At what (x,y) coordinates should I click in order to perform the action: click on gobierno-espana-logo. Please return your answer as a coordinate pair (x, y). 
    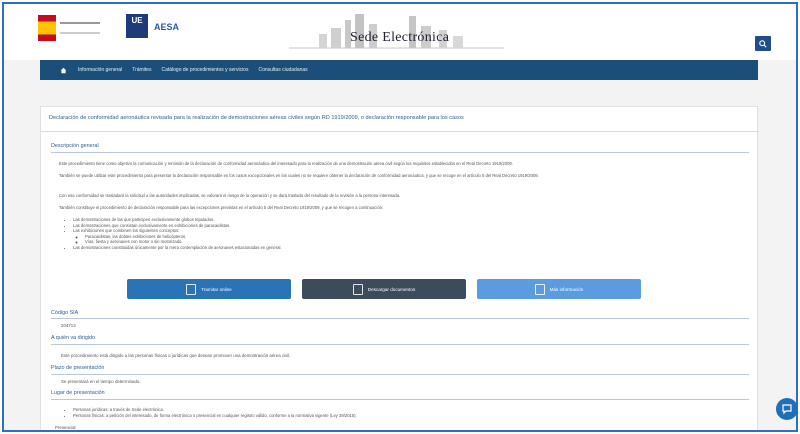
    Looking at the image, I should click on (72, 28).